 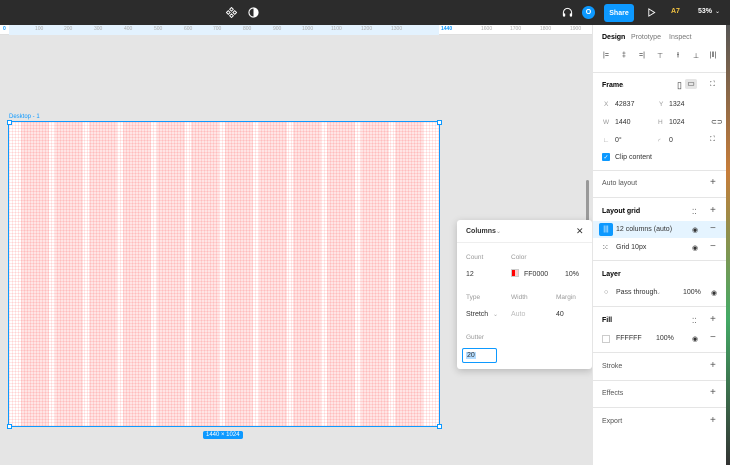 I want to click on components-icon, so click(x=231, y=12).